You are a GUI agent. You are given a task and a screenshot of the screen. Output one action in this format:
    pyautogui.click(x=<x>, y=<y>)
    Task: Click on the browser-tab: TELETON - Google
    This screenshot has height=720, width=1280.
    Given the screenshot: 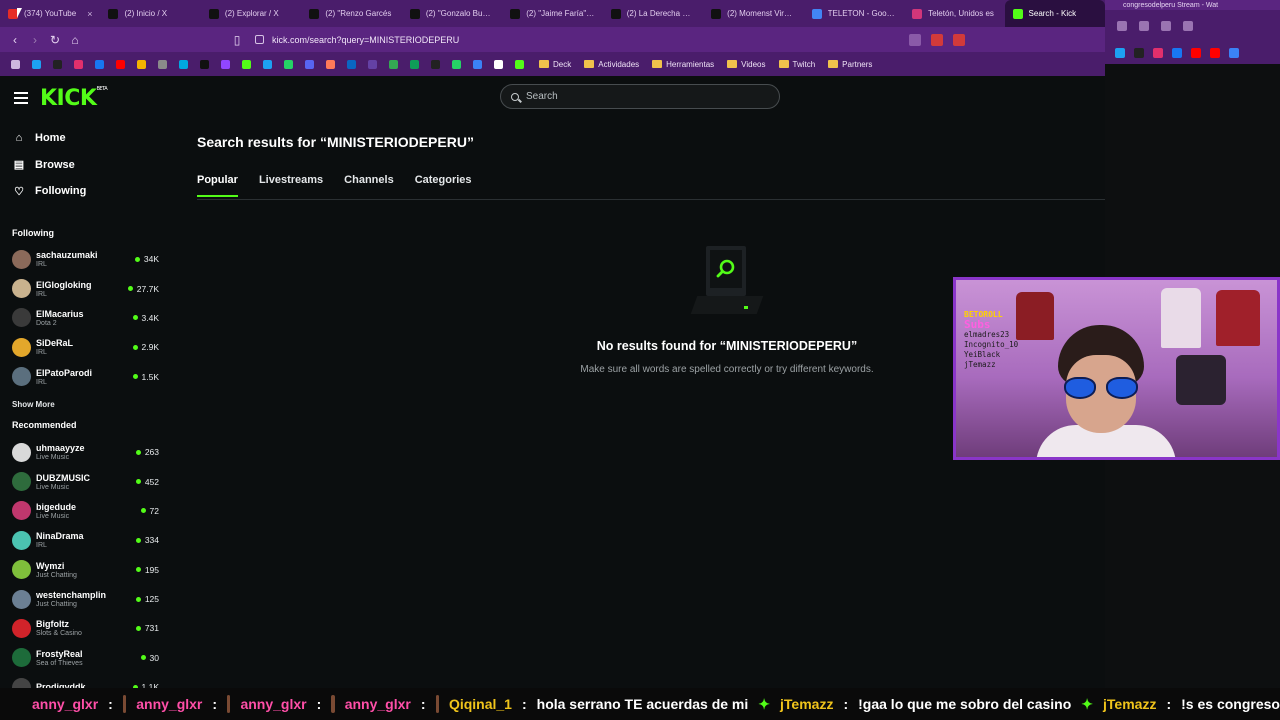 What is the action you would take?
    pyautogui.click(x=854, y=13)
    